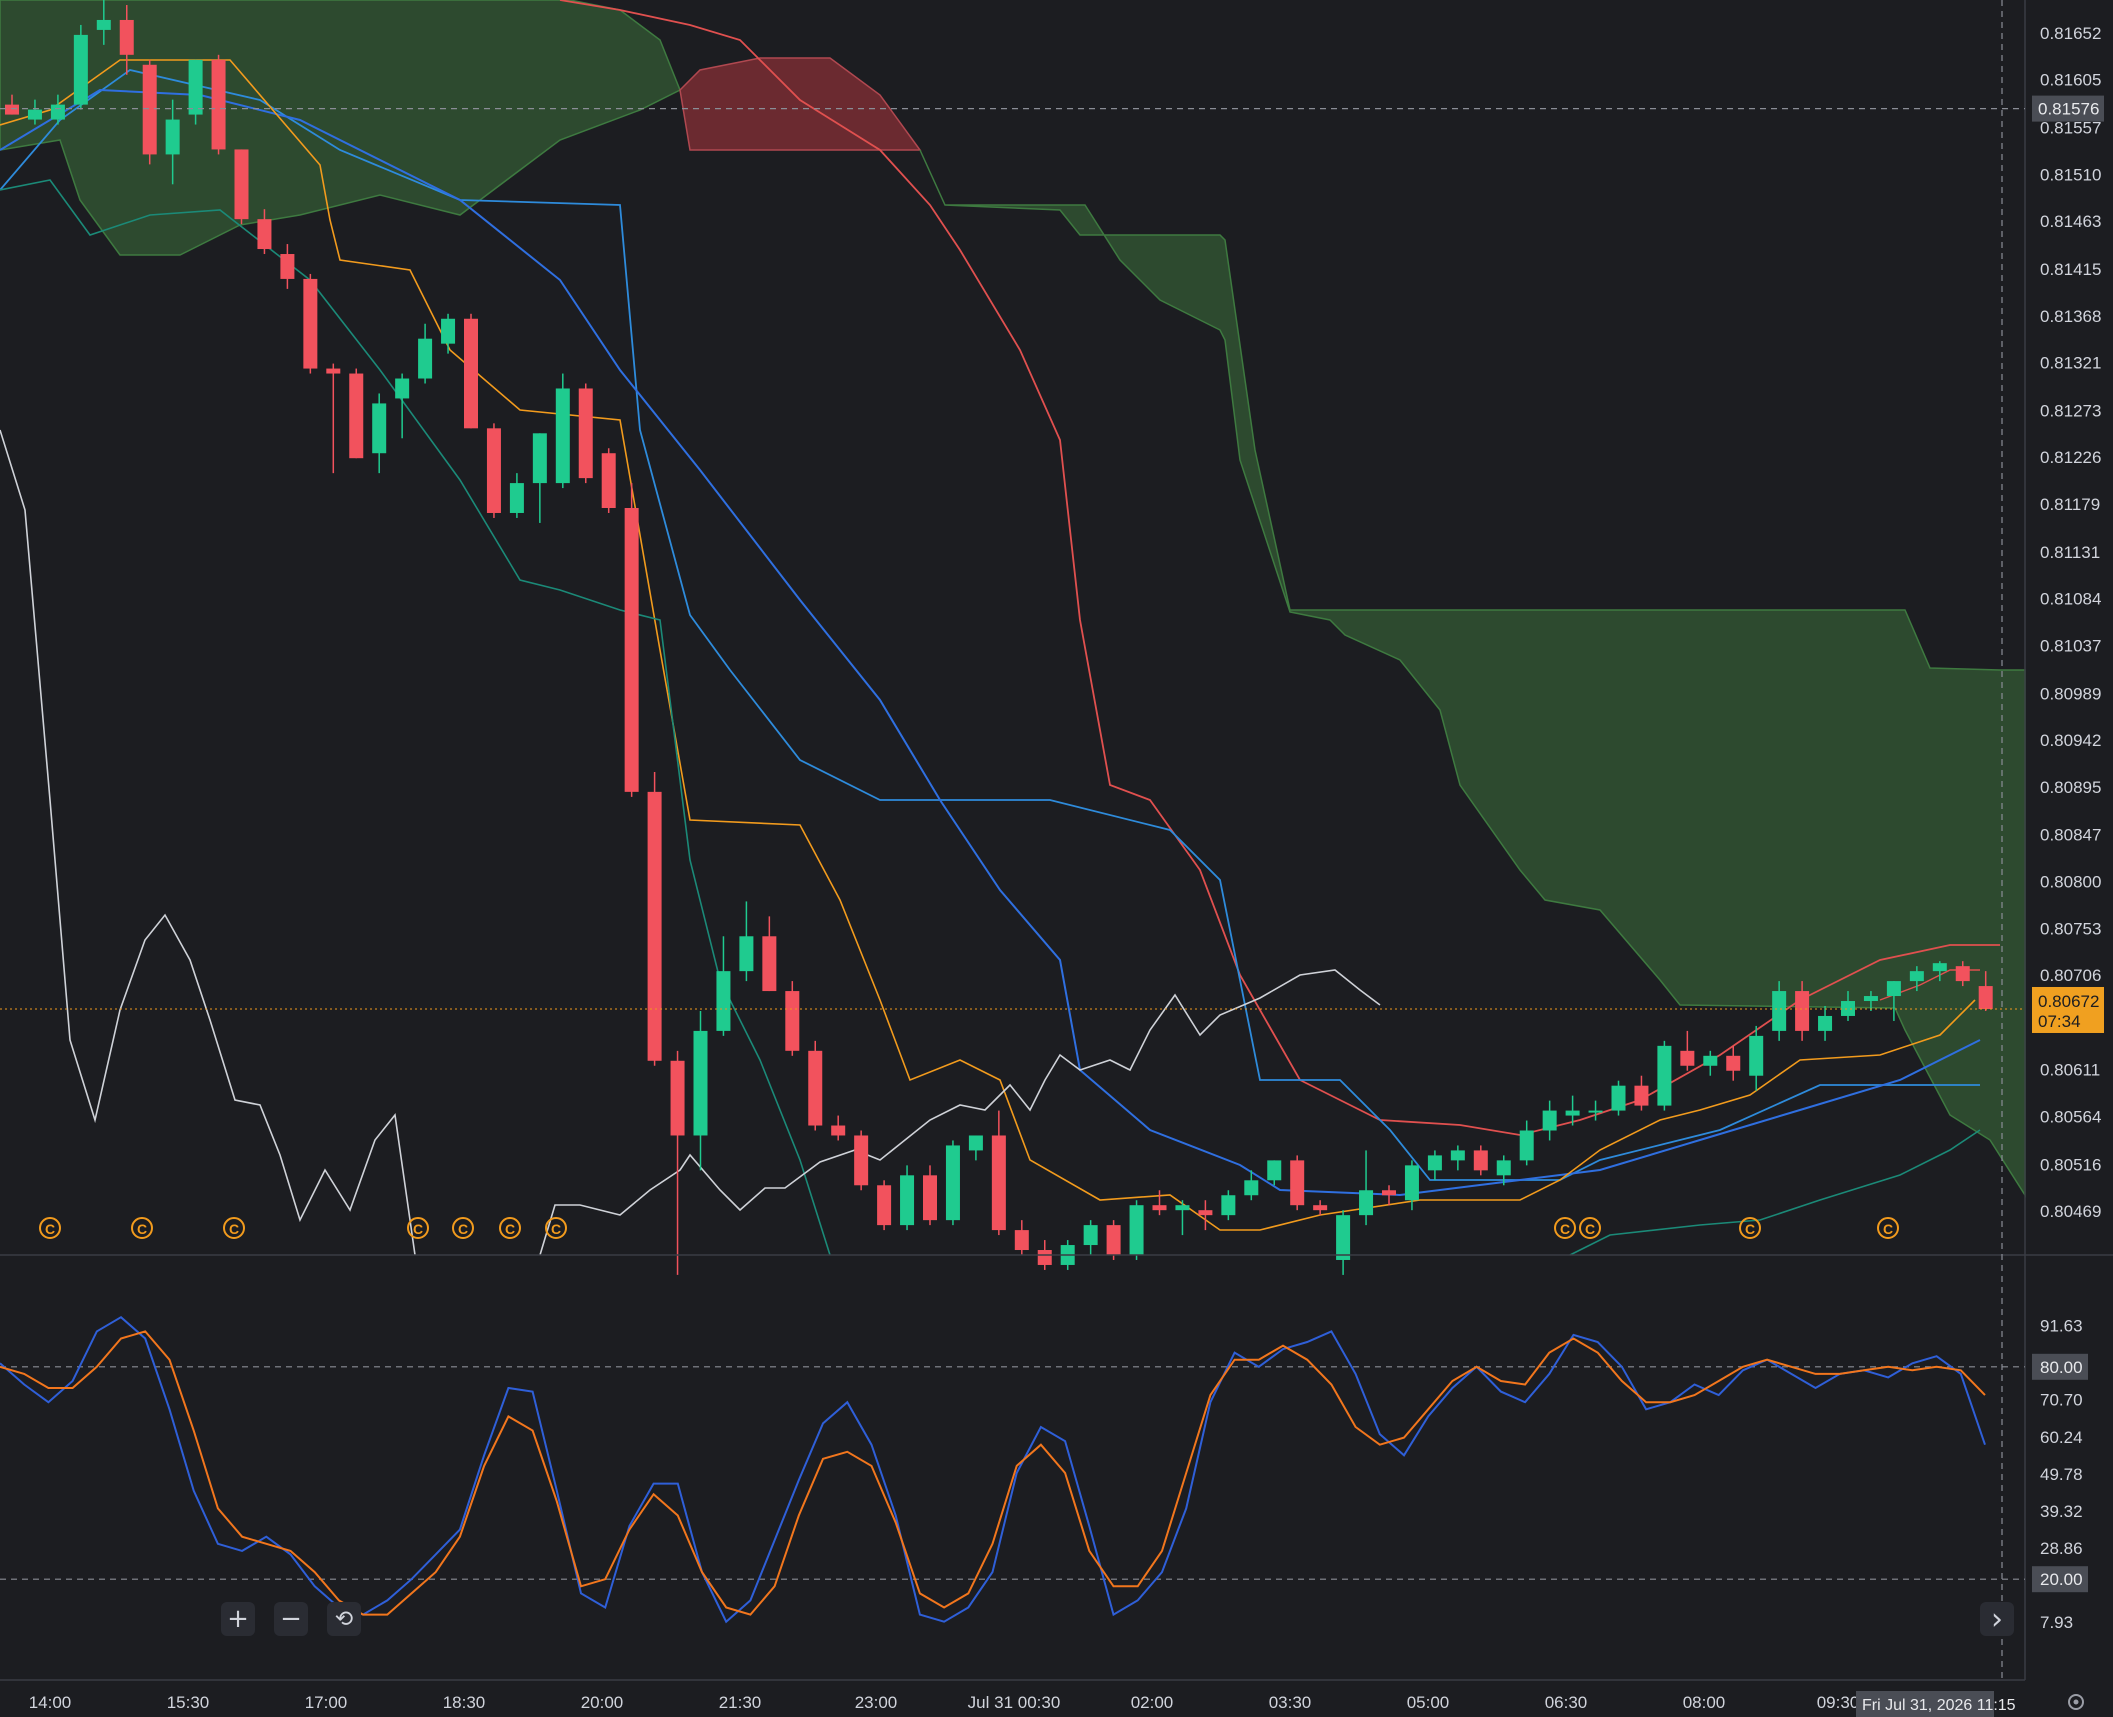 The image size is (2113, 1717). What do you see at coordinates (464, 1702) in the screenshot?
I see `time-tick-label: 18:30` at bounding box center [464, 1702].